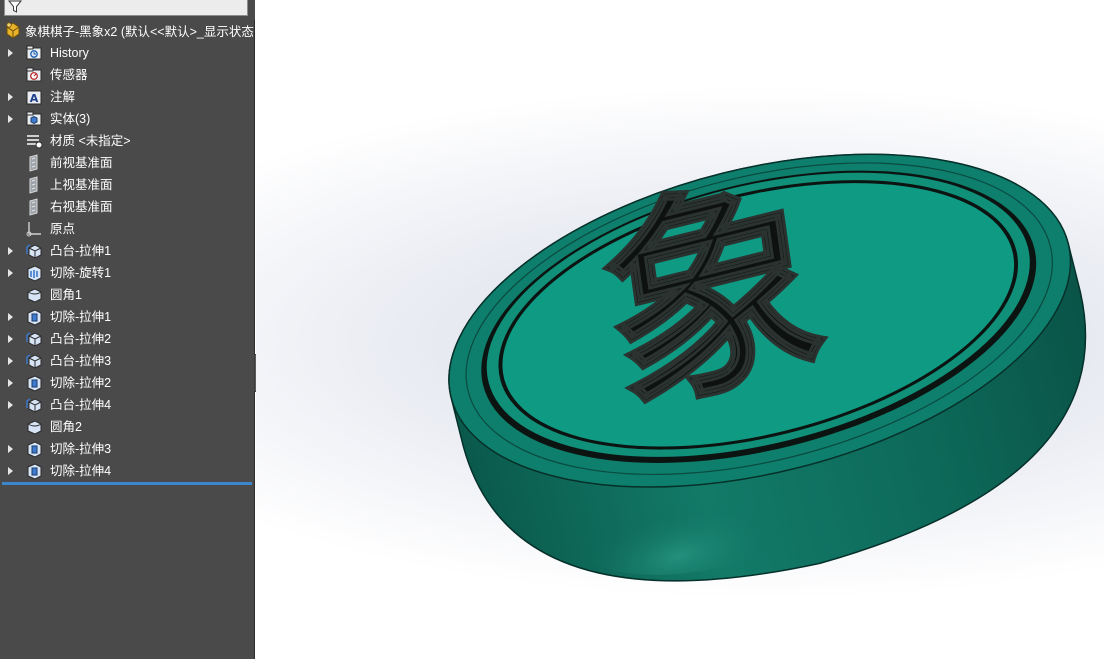 This screenshot has width=1104, height=659. I want to click on tree-item: 凸台-拉伸4, so click(127, 405).